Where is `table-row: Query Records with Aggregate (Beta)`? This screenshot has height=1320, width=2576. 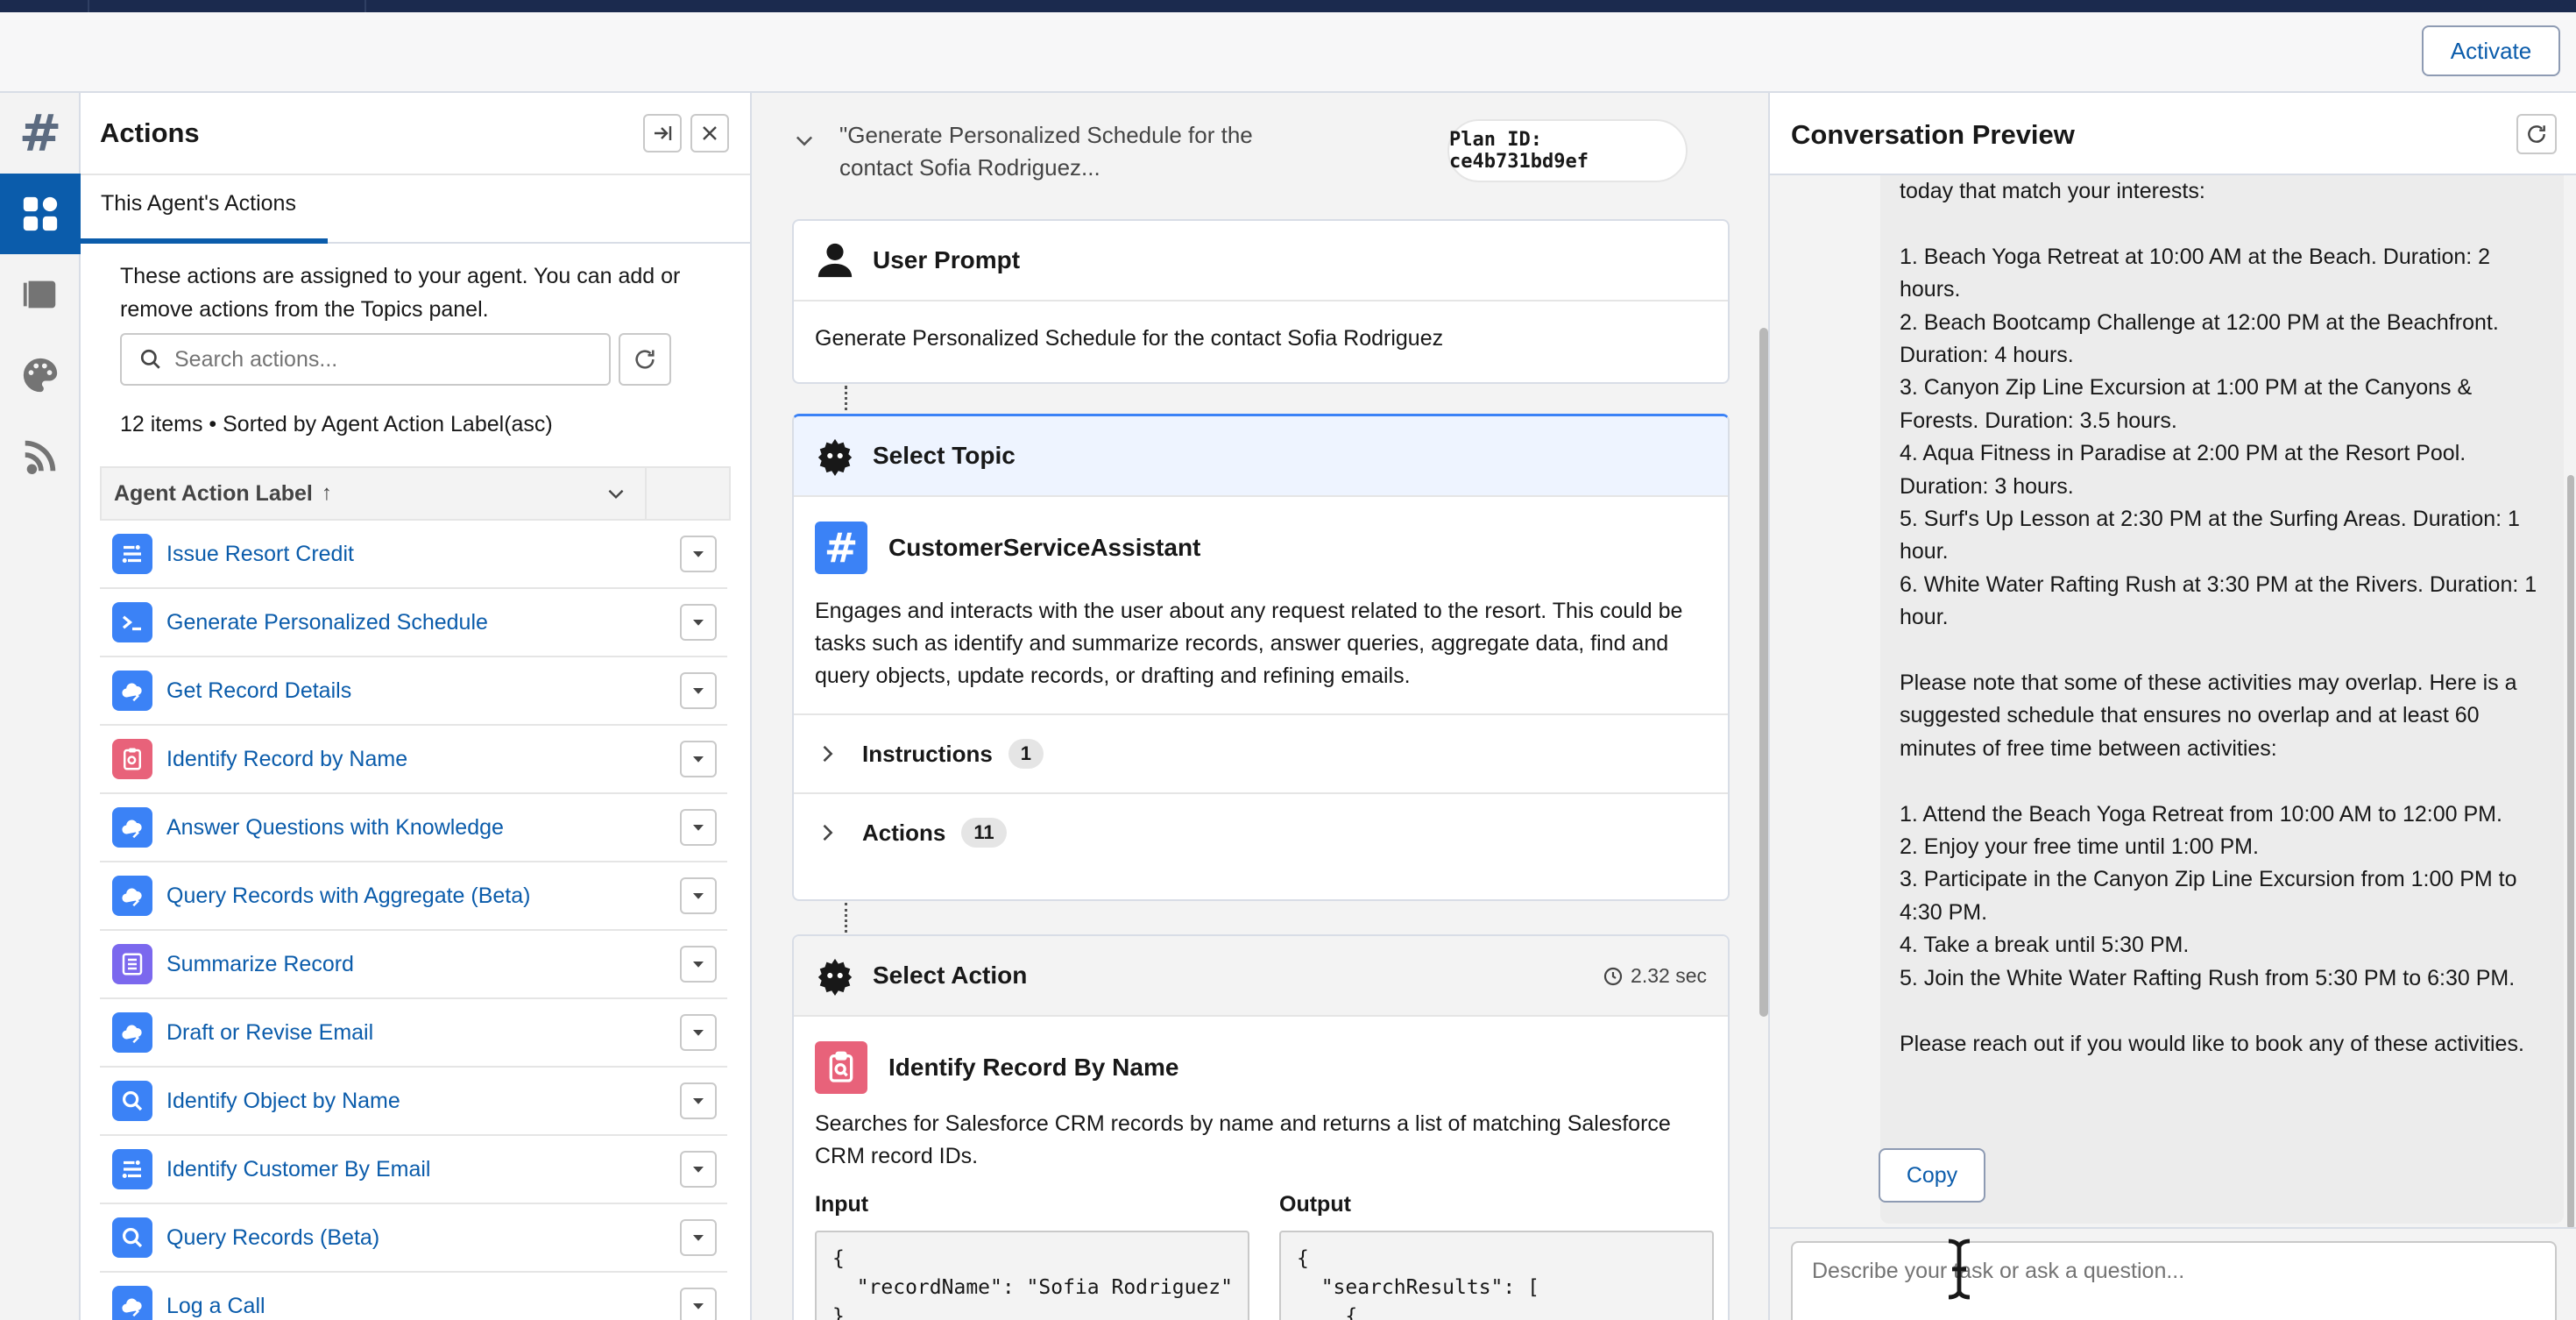 table-row: Query Records with Aggregate (Beta) is located at coordinates (413, 896).